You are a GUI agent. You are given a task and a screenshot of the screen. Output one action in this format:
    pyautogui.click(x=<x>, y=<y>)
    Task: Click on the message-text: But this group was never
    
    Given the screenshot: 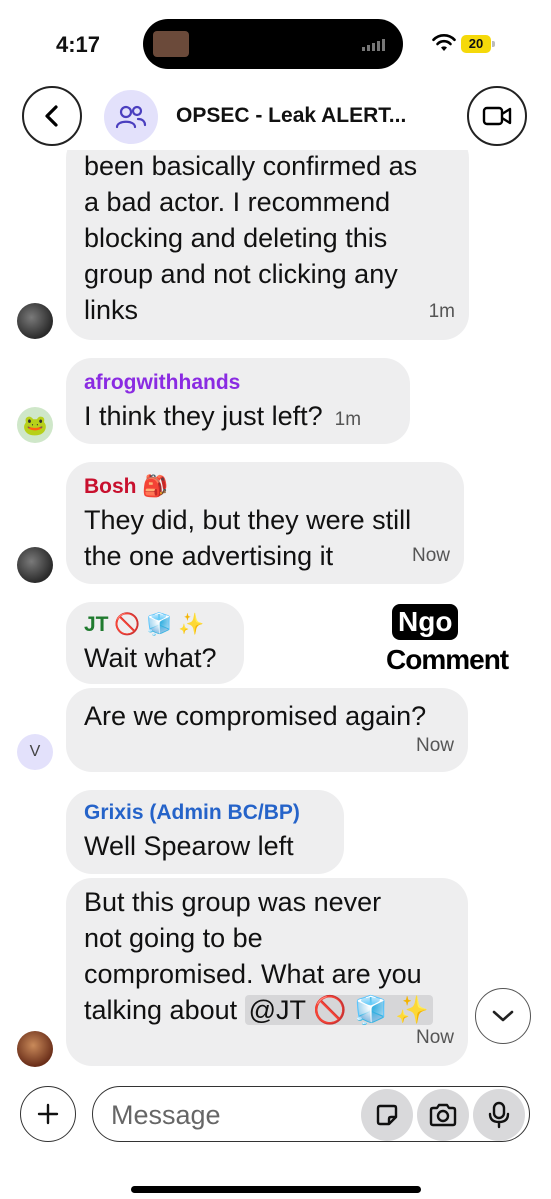 What is the action you would take?
    pyautogui.click(x=233, y=902)
    